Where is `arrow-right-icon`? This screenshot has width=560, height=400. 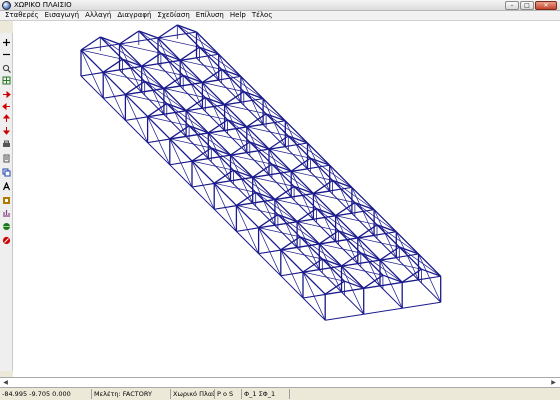
arrow-right-icon is located at coordinates (6, 94).